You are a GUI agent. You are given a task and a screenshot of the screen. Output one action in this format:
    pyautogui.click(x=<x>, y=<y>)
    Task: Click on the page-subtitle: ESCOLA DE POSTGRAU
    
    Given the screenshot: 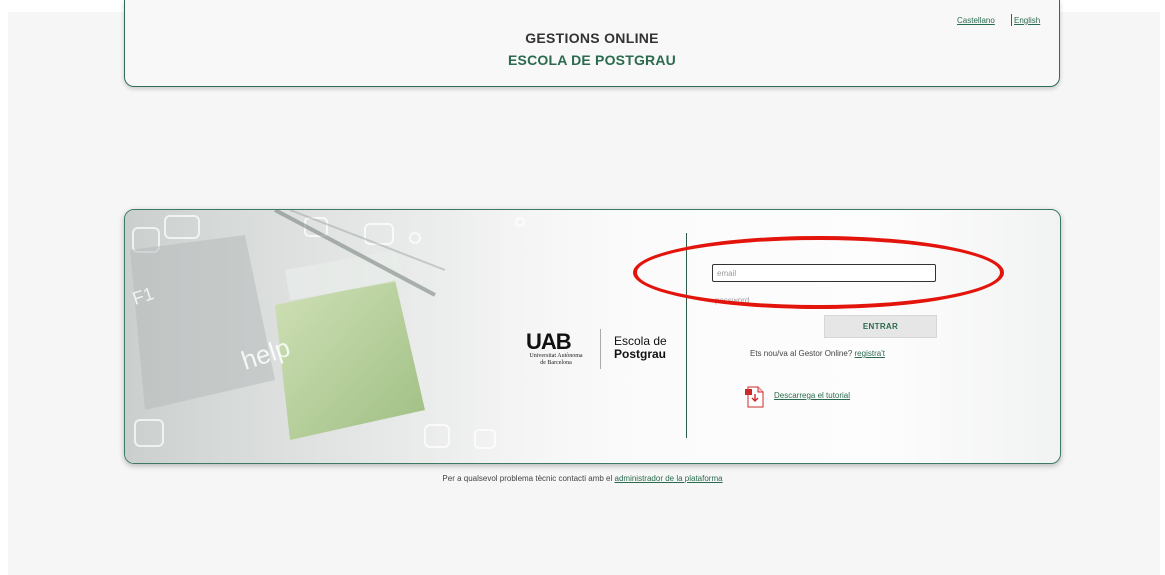 What is the action you would take?
    pyautogui.click(x=592, y=60)
    